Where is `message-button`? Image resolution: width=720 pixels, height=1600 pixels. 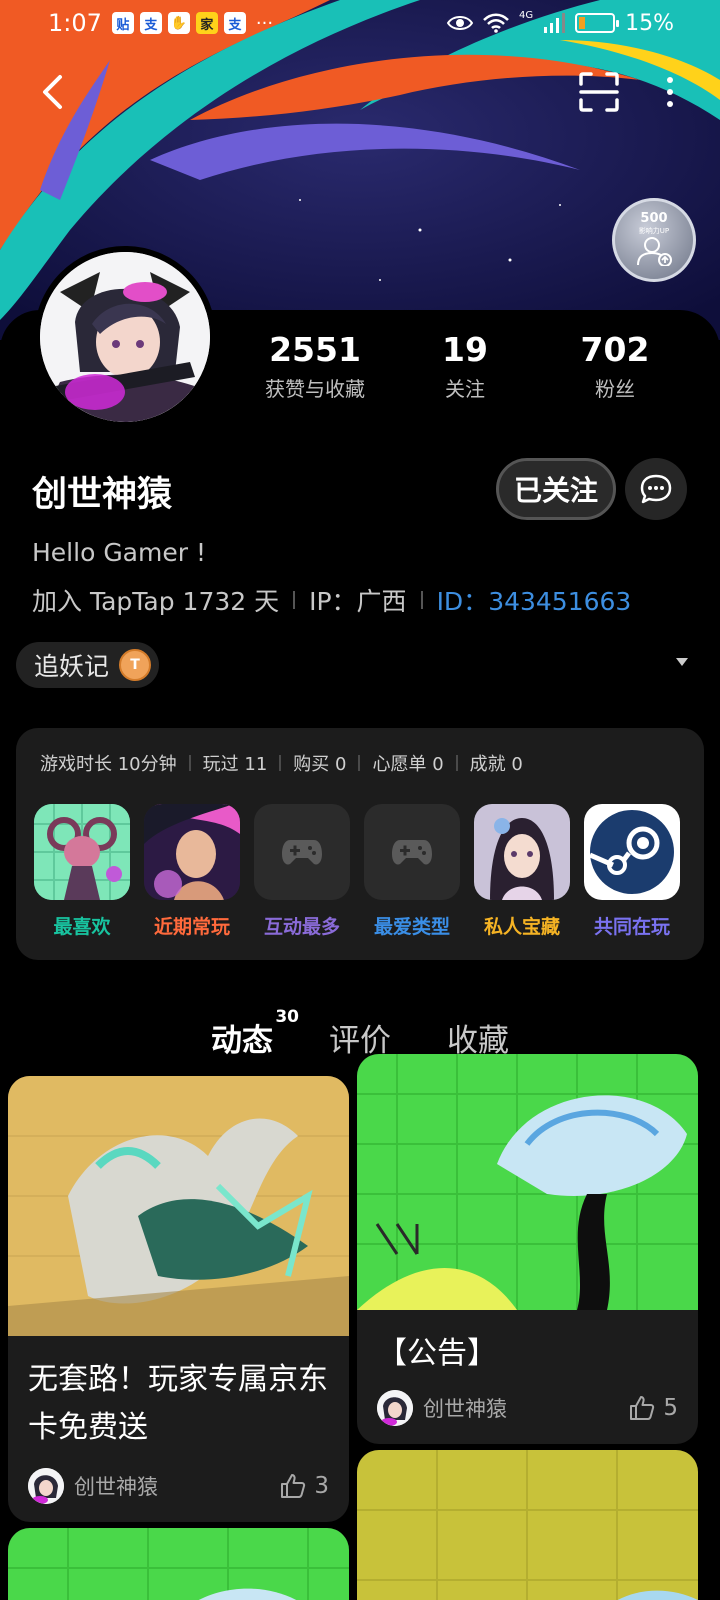
message-button is located at coordinates (656, 489).